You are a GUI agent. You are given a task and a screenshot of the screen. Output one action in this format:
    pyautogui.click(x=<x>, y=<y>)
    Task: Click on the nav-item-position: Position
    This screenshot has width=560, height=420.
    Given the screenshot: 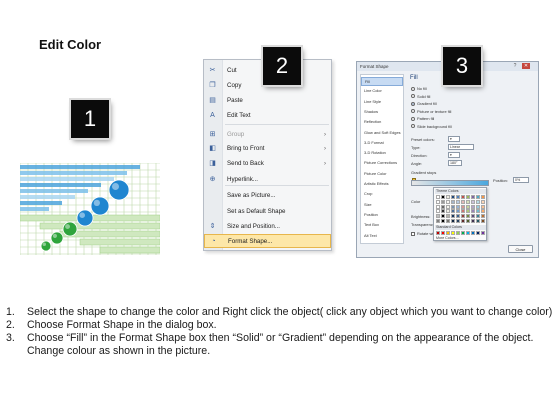 What is the action you would take?
    pyautogui.click(x=382, y=215)
    